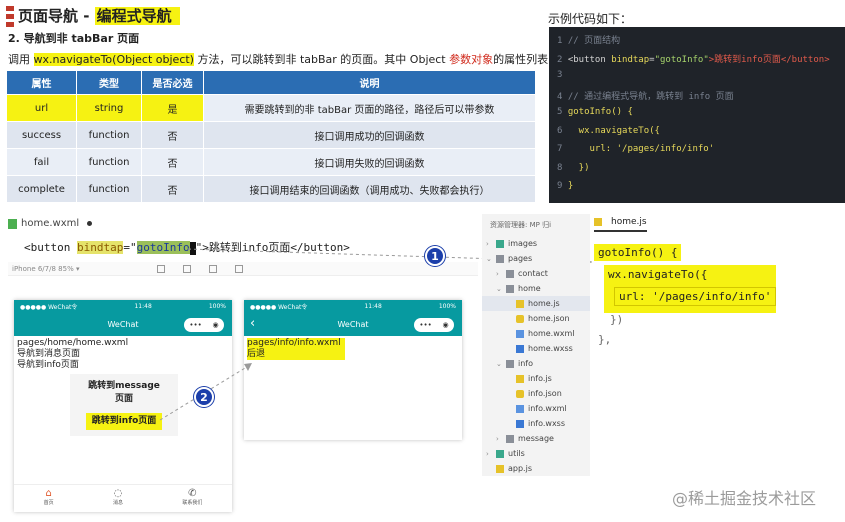 This screenshot has height=522, width=845. I want to click on js-function-line: gotoInfo() {, so click(638, 252).